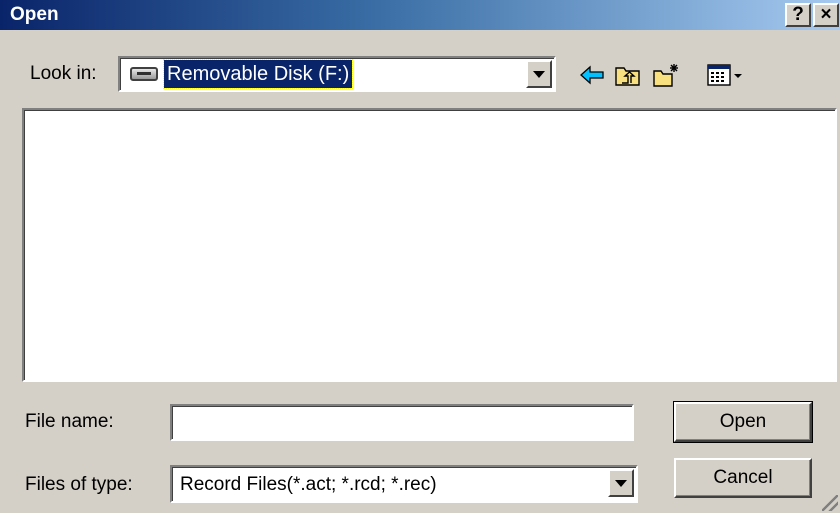 Image resolution: width=840 pixels, height=513 pixels. What do you see at coordinates (539, 74) in the screenshot?
I see `look-in-dropdown-arrow` at bounding box center [539, 74].